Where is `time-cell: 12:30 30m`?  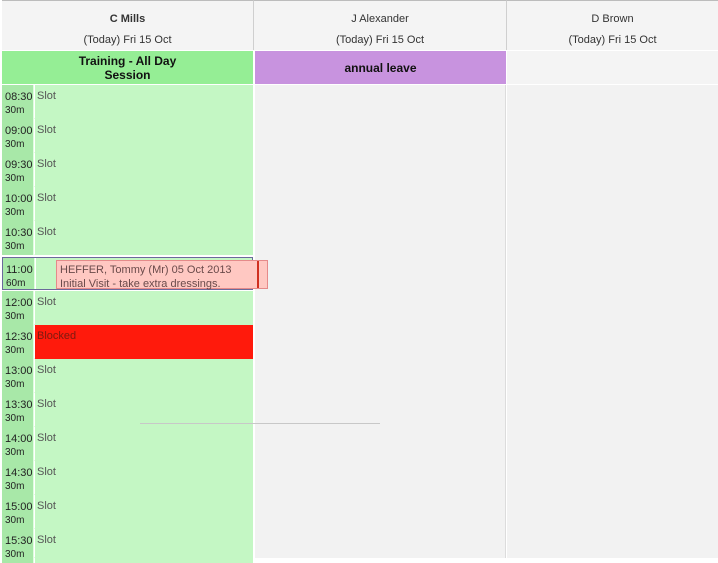
time-cell: 12:30 30m is located at coordinates (18, 342).